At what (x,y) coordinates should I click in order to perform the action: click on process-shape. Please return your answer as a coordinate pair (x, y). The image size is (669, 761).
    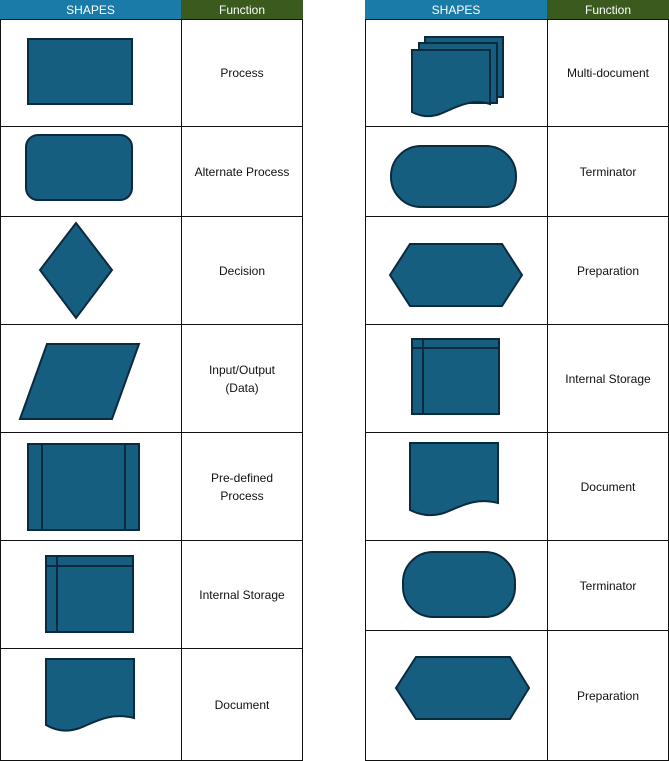
    Looking at the image, I should click on (80, 71).